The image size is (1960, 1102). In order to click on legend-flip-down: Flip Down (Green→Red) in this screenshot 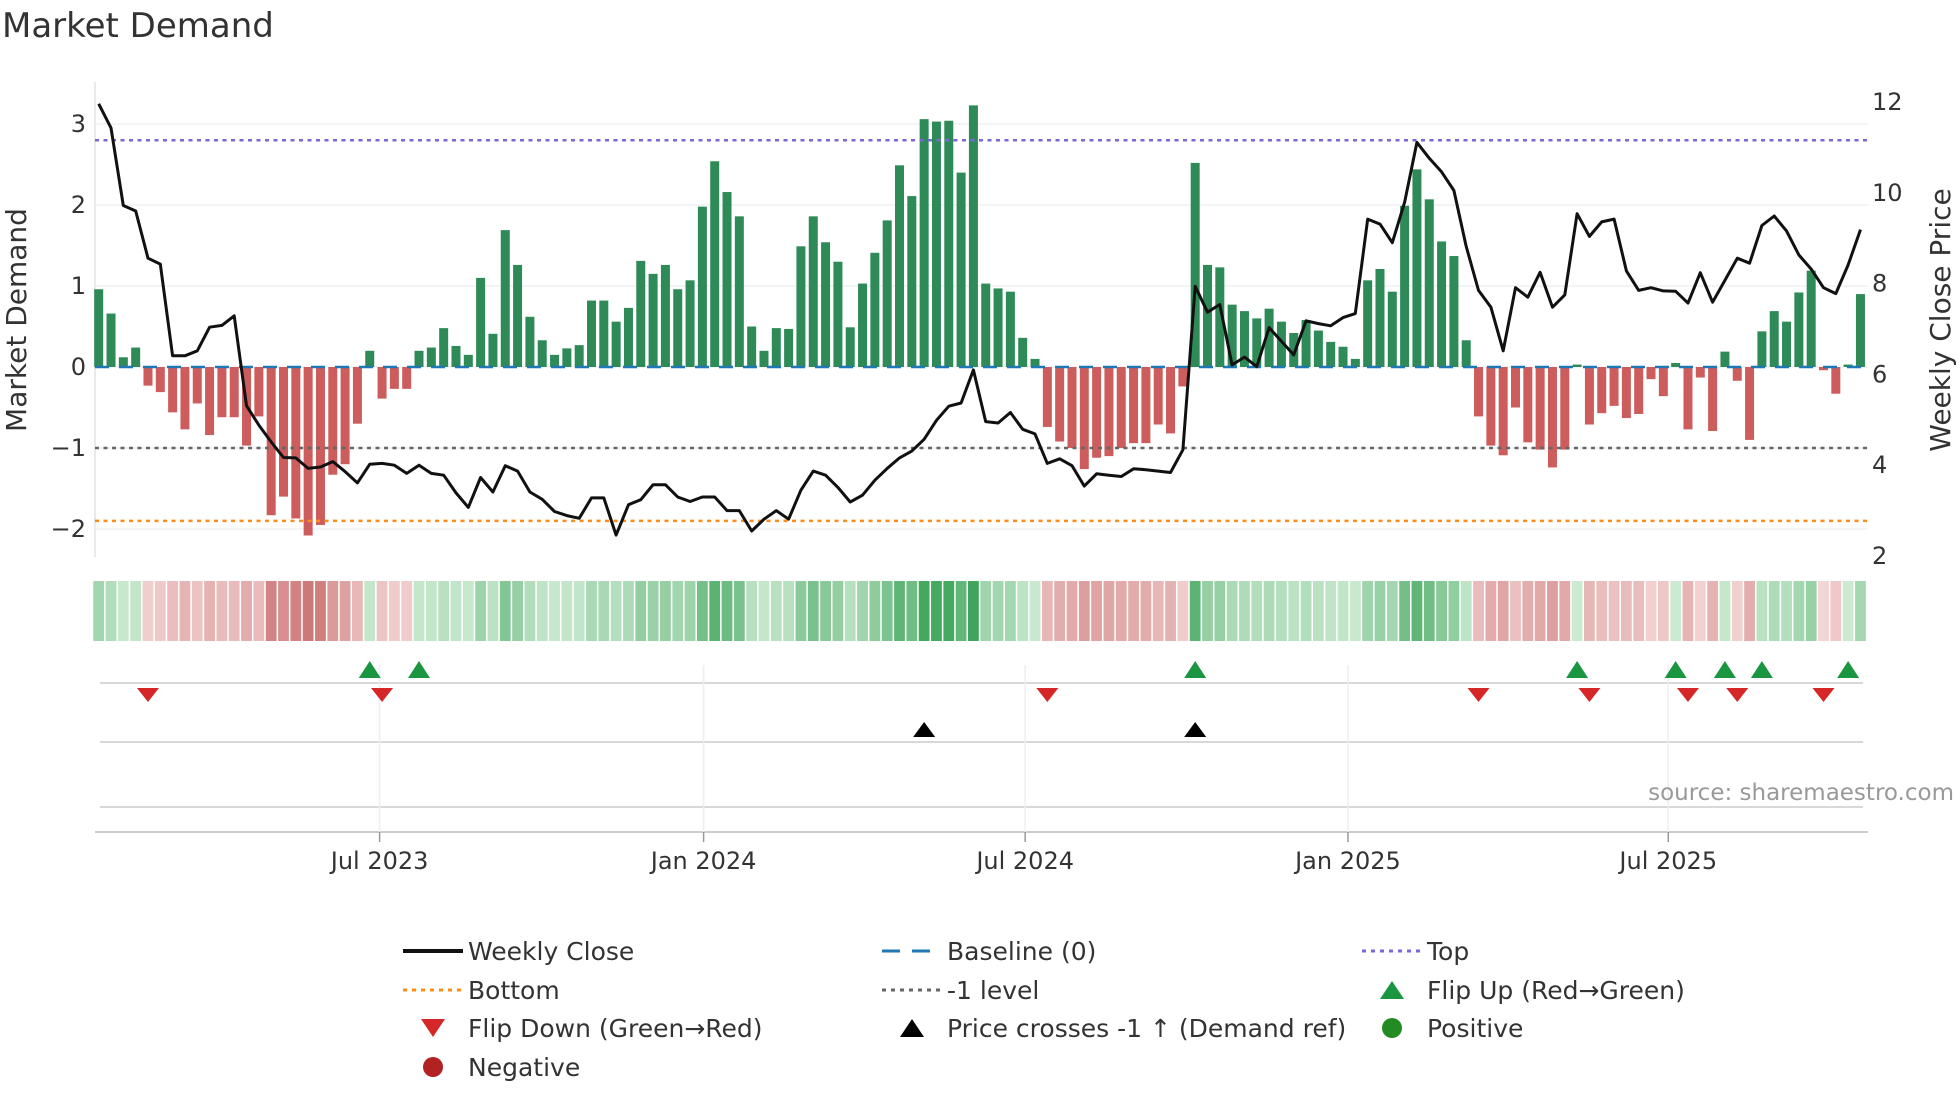, I will do `click(580, 1028)`.